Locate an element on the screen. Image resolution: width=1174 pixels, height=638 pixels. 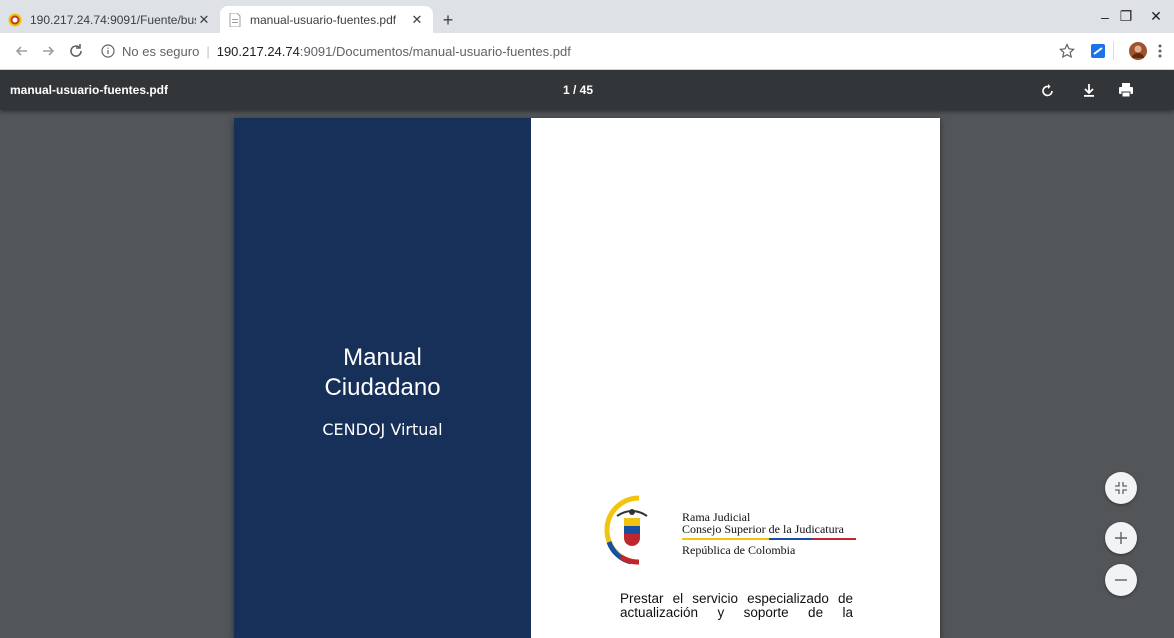
org-council: Consejo Superior de la Judicatura is located at coordinates (763, 529).